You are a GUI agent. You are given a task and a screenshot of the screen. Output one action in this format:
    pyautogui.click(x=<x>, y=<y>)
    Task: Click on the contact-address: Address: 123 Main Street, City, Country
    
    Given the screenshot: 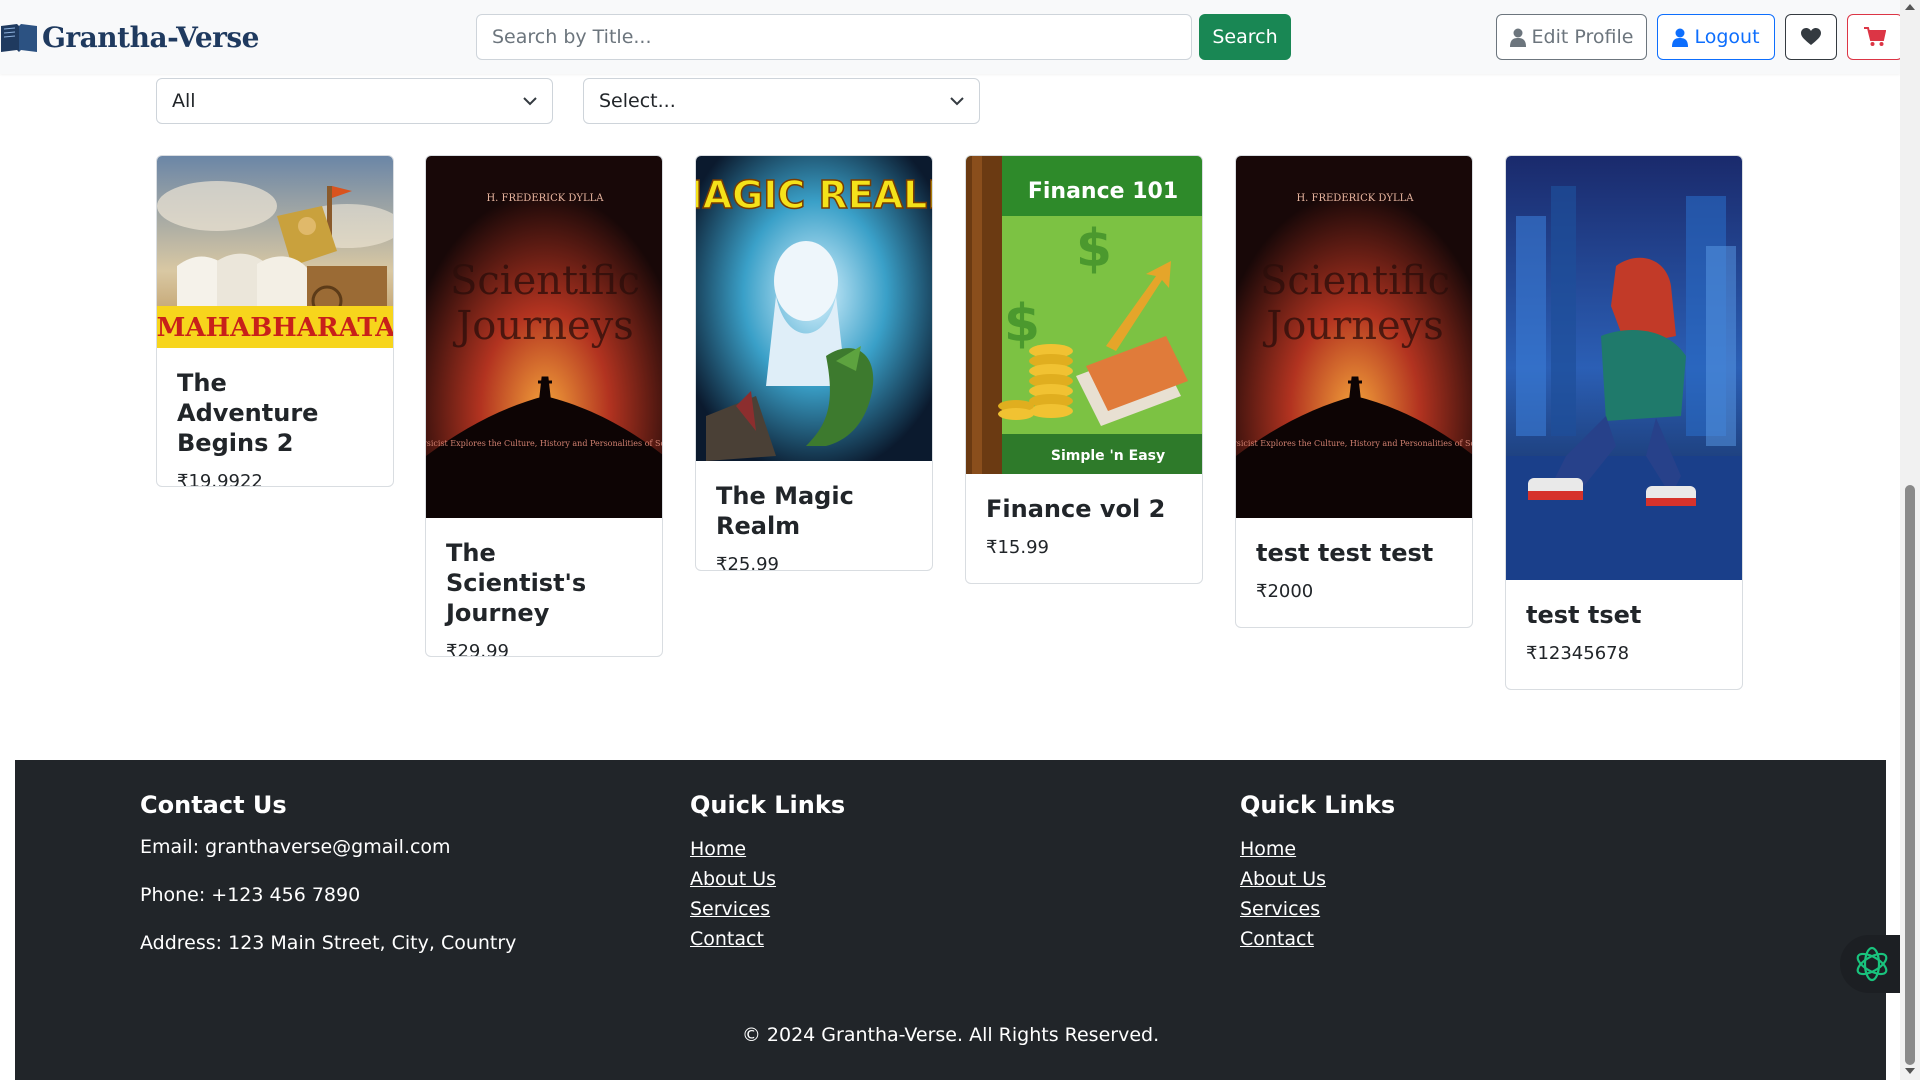 What is the action you would take?
    pyautogui.click(x=328, y=943)
    